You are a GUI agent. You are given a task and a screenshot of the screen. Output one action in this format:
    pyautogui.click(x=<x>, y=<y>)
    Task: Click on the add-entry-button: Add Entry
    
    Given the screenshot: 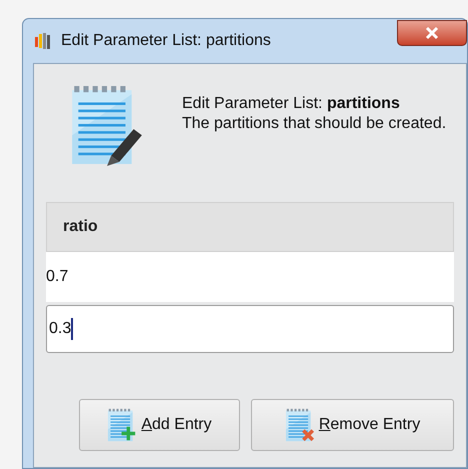 What is the action you would take?
    pyautogui.click(x=159, y=425)
    